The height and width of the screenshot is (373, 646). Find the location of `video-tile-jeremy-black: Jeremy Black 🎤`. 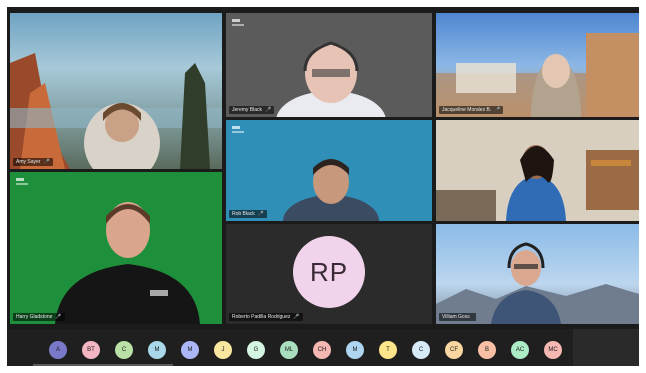

video-tile-jeremy-black: Jeremy Black 🎤 is located at coordinates (329, 65).